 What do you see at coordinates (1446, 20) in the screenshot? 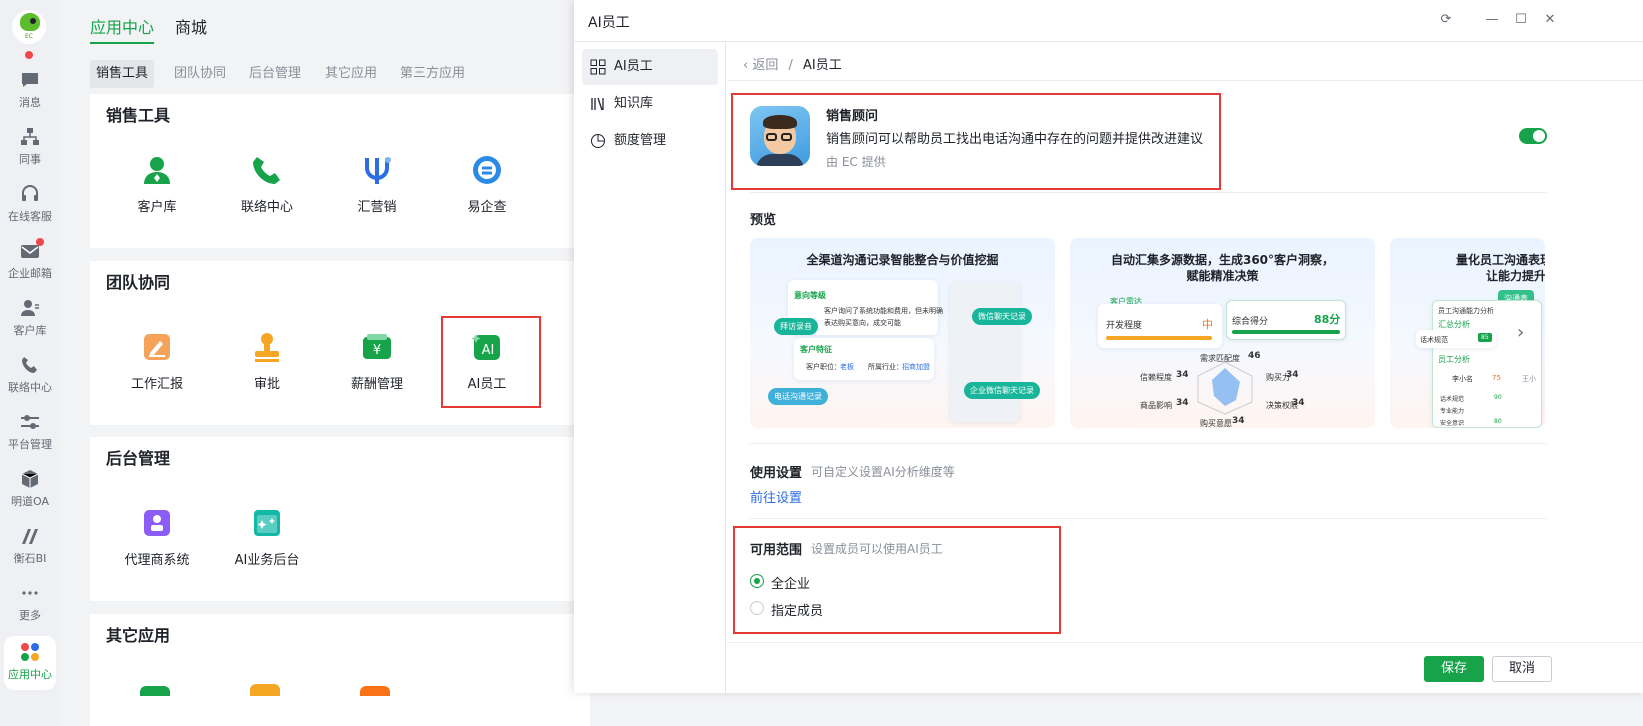
I see `refresh-icon: ⟳` at bounding box center [1446, 20].